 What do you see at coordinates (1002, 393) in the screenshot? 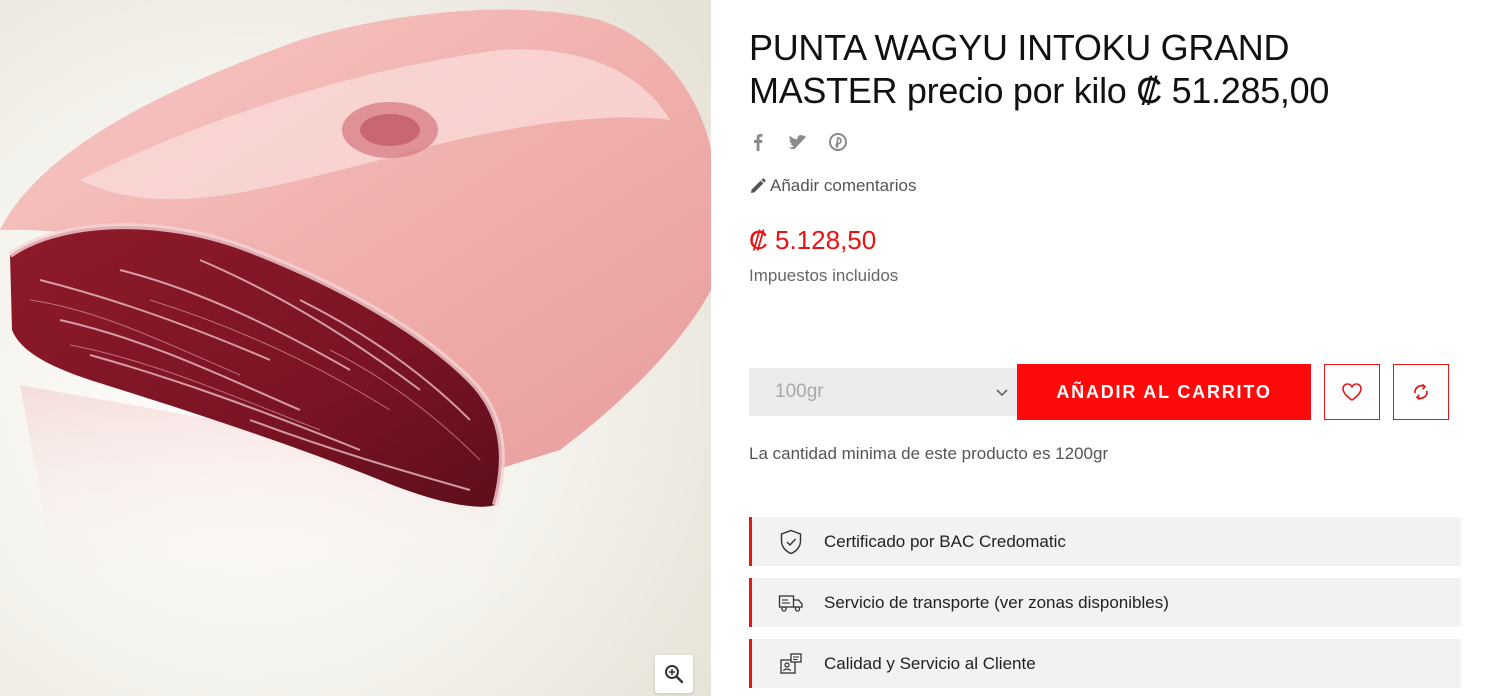
I see `chevron-down-icon` at bounding box center [1002, 393].